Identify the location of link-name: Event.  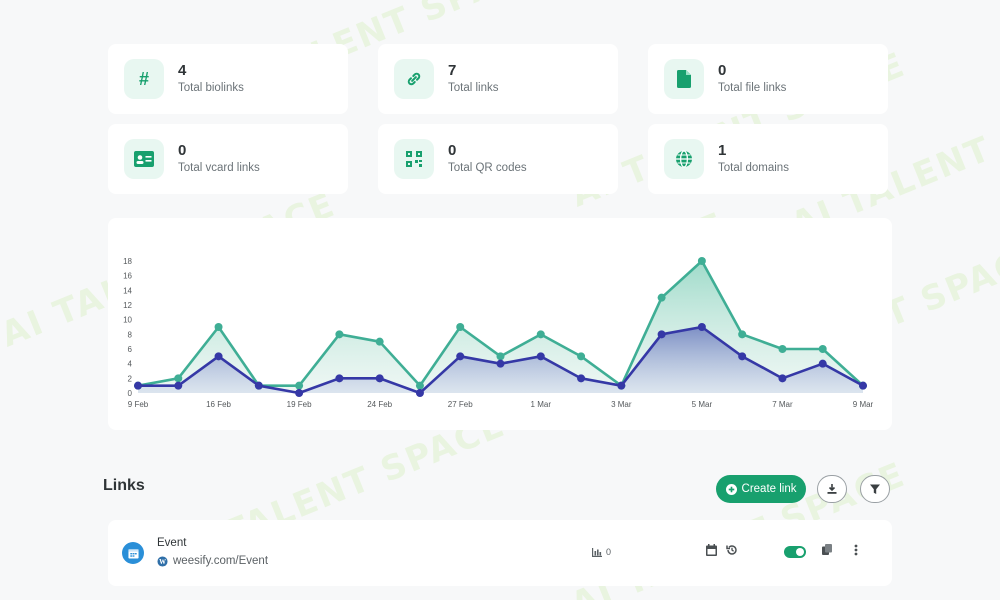
(171, 543).